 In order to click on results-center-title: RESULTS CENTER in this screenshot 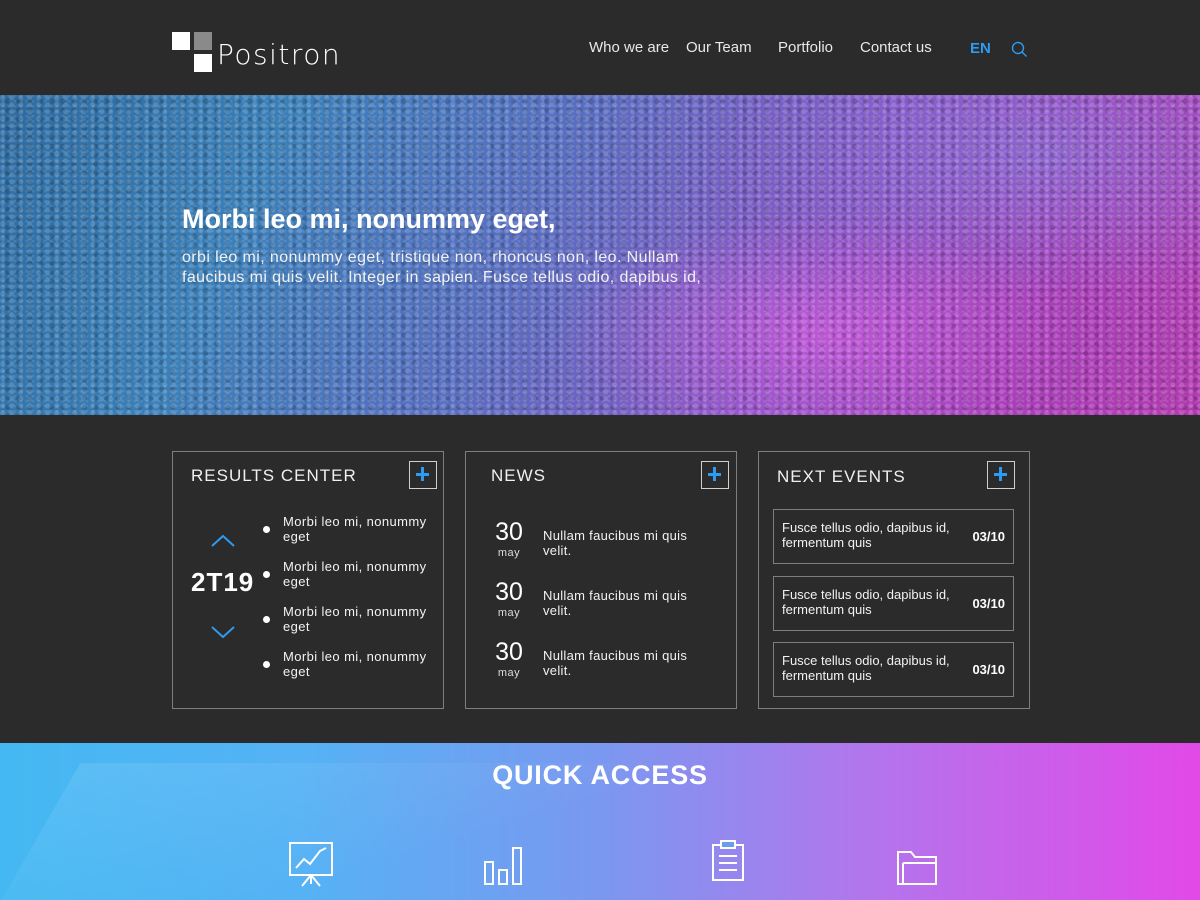, I will do `click(274, 475)`.